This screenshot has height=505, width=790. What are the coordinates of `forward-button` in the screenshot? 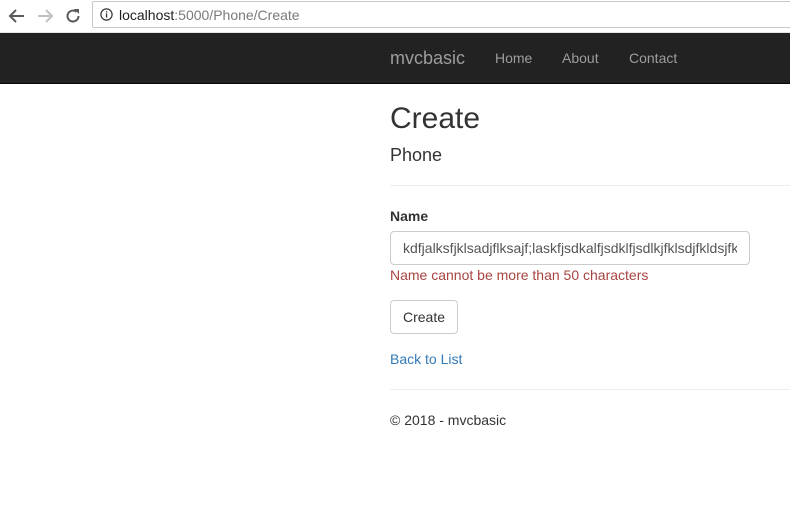 It's located at (45, 16).